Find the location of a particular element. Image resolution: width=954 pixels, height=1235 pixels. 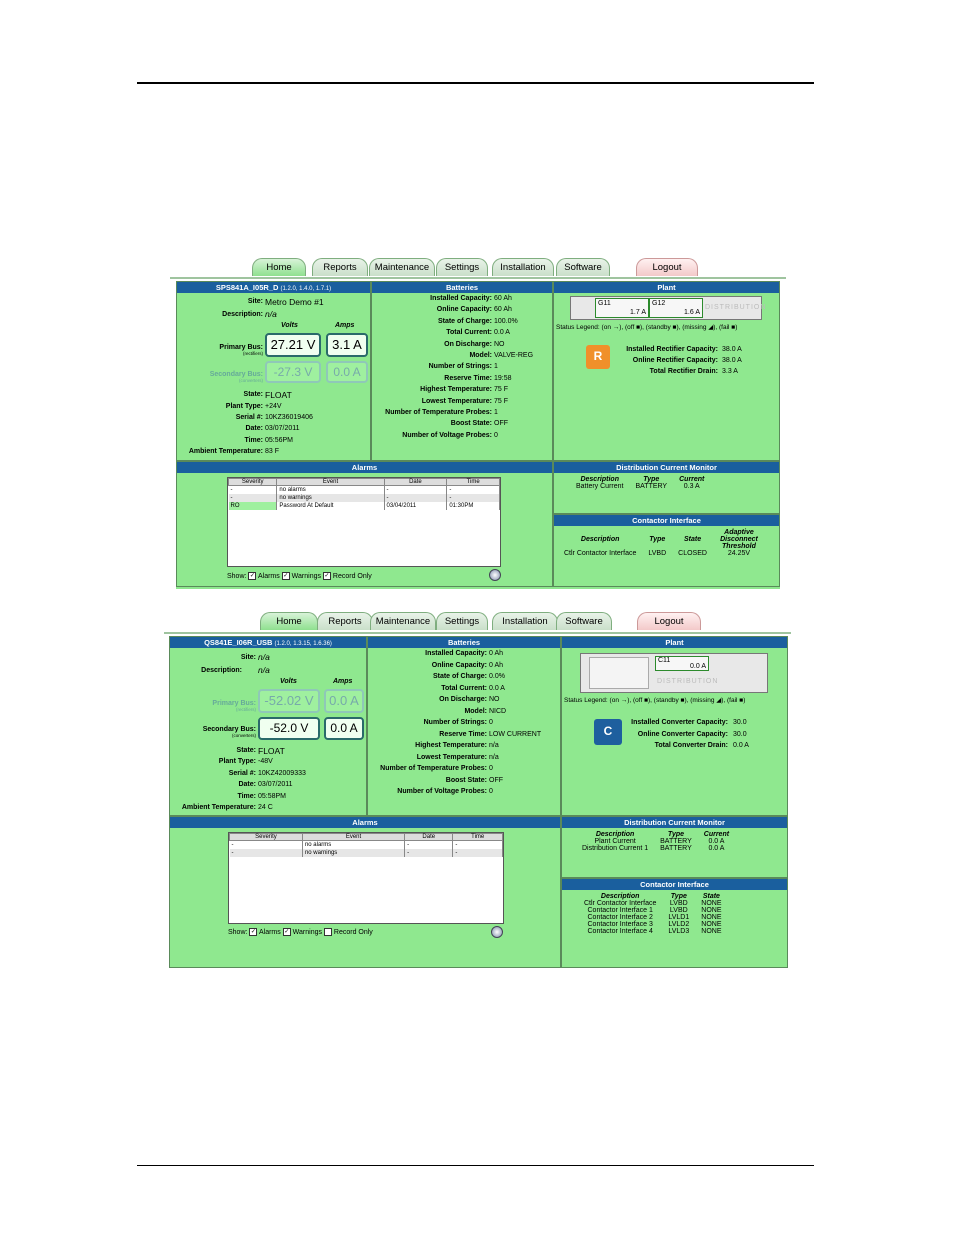

secondary-bus-amps: 0.0 A is located at coordinates (347, 372).